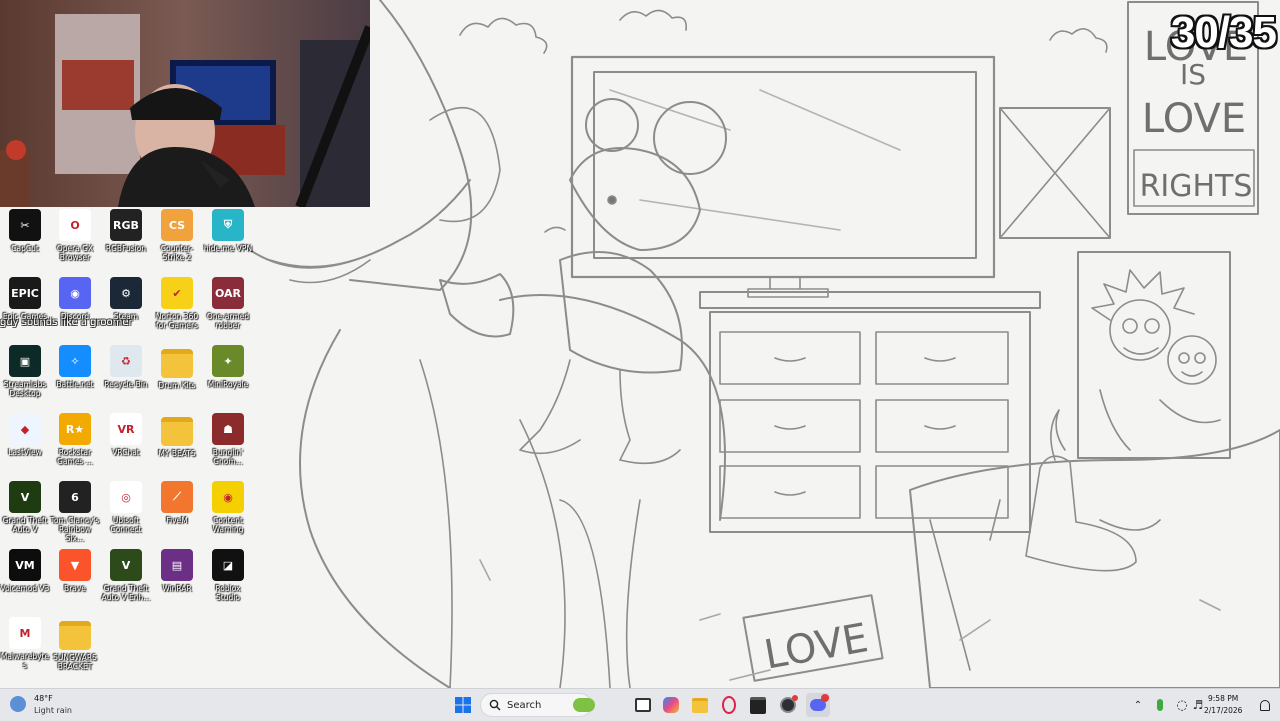 The height and width of the screenshot is (721, 1280). Describe the element at coordinates (25, 497) in the screenshot. I see `gta-v-icon: V` at that location.